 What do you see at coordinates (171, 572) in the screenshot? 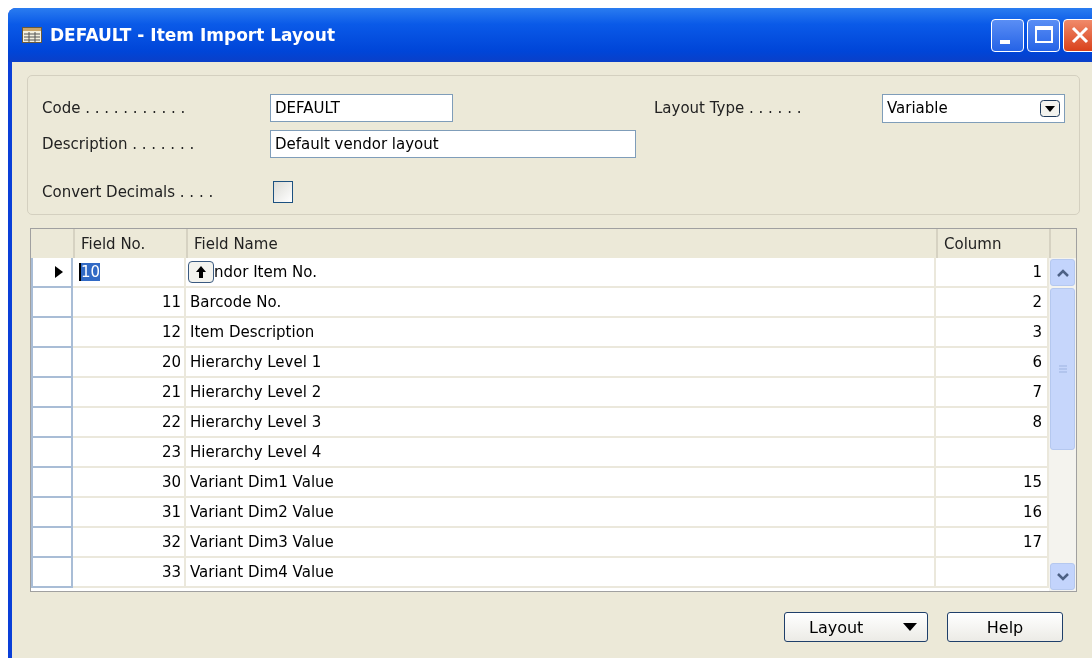
I see `table-cell: 33` at bounding box center [171, 572].